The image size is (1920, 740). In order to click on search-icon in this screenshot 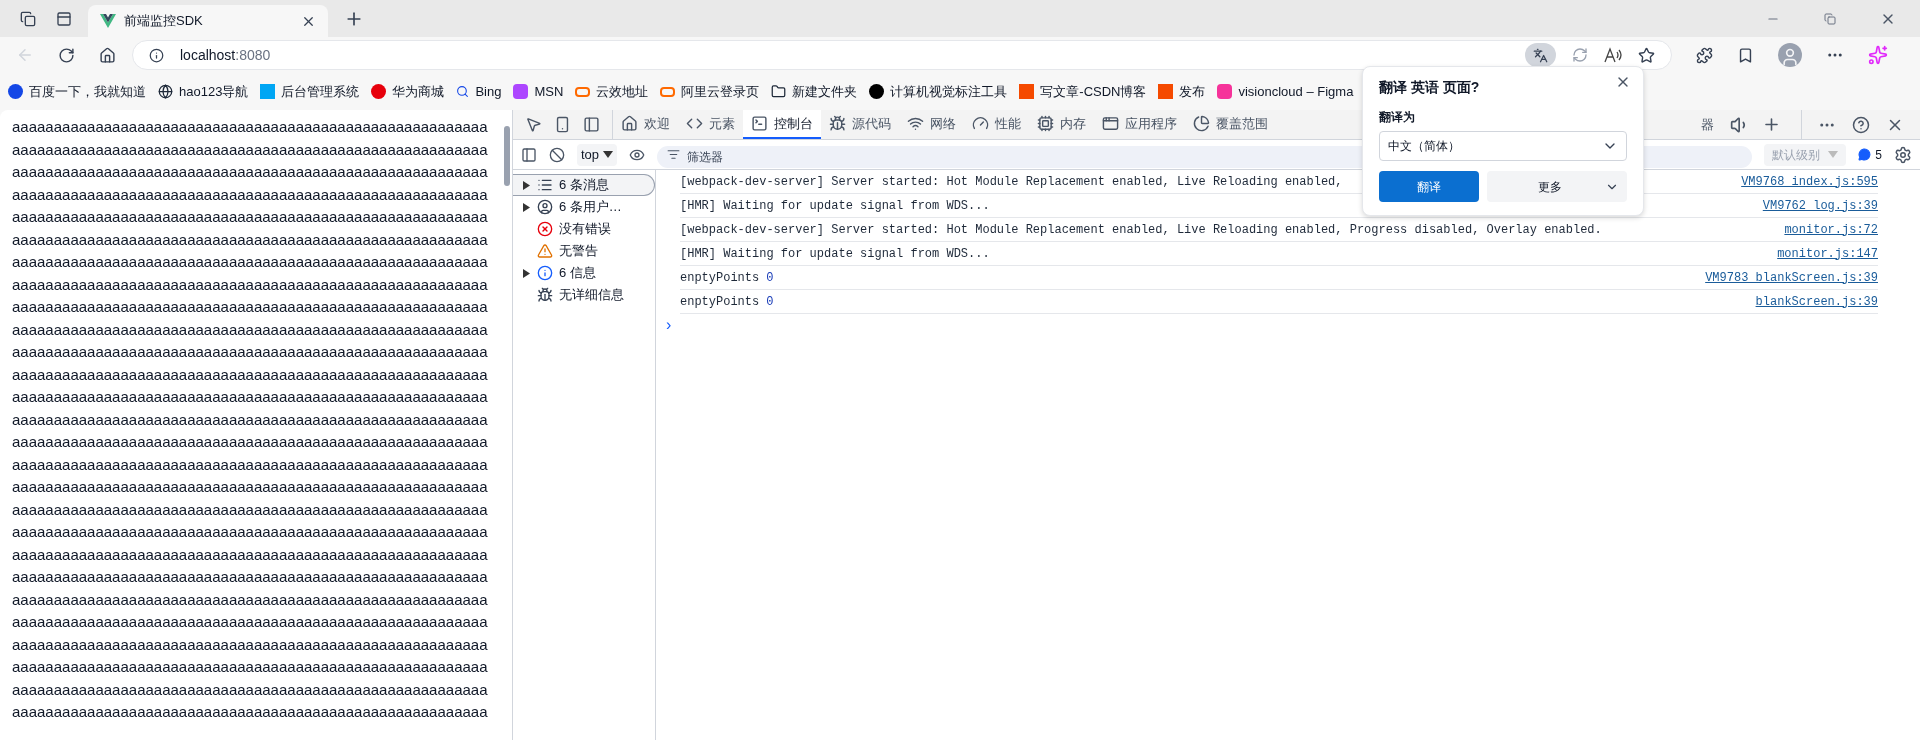, I will do `click(463, 91)`.